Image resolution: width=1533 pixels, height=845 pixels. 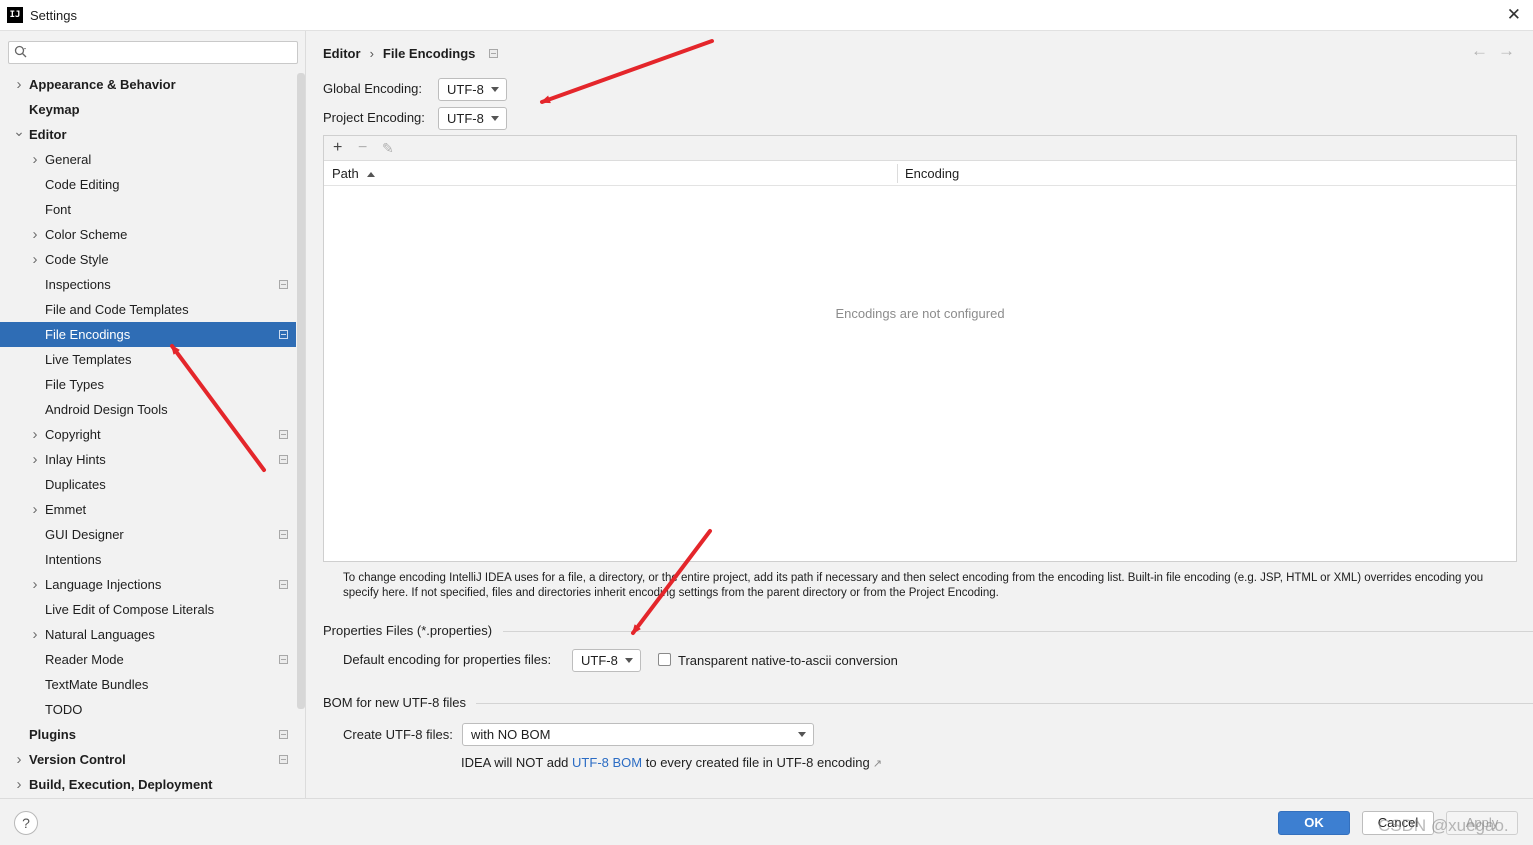 I want to click on global-encoding-label: Global Encoding:, so click(x=373, y=88).